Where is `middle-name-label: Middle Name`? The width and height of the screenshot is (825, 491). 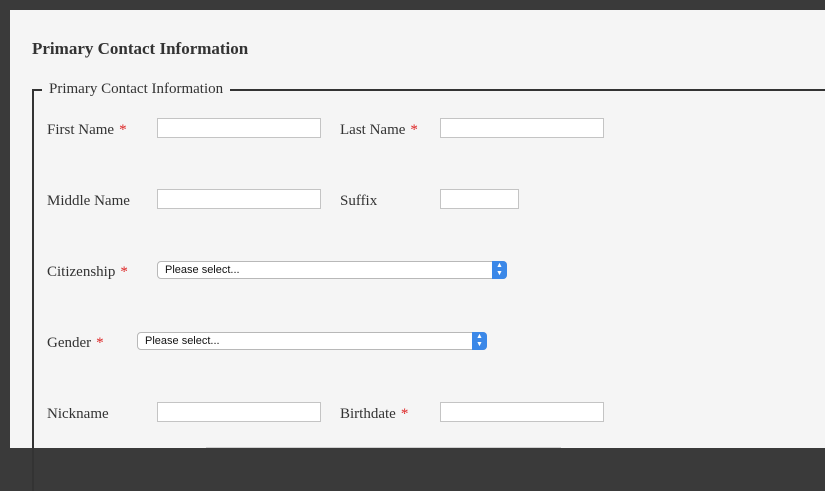 middle-name-label: Middle Name is located at coordinates (88, 201).